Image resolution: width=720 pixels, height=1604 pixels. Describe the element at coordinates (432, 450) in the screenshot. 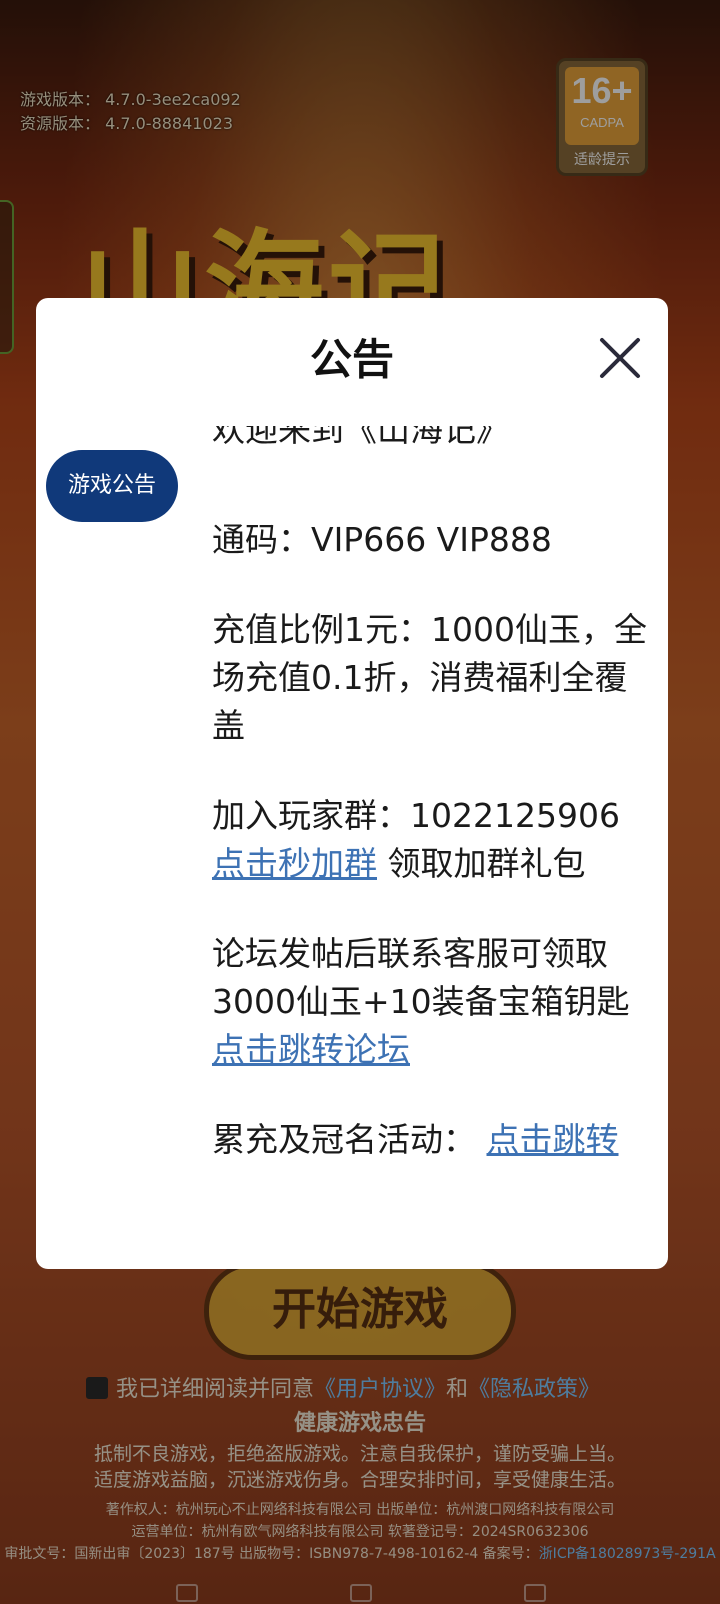

I see `welcome-line: 欢迎来到《山海记》` at that location.